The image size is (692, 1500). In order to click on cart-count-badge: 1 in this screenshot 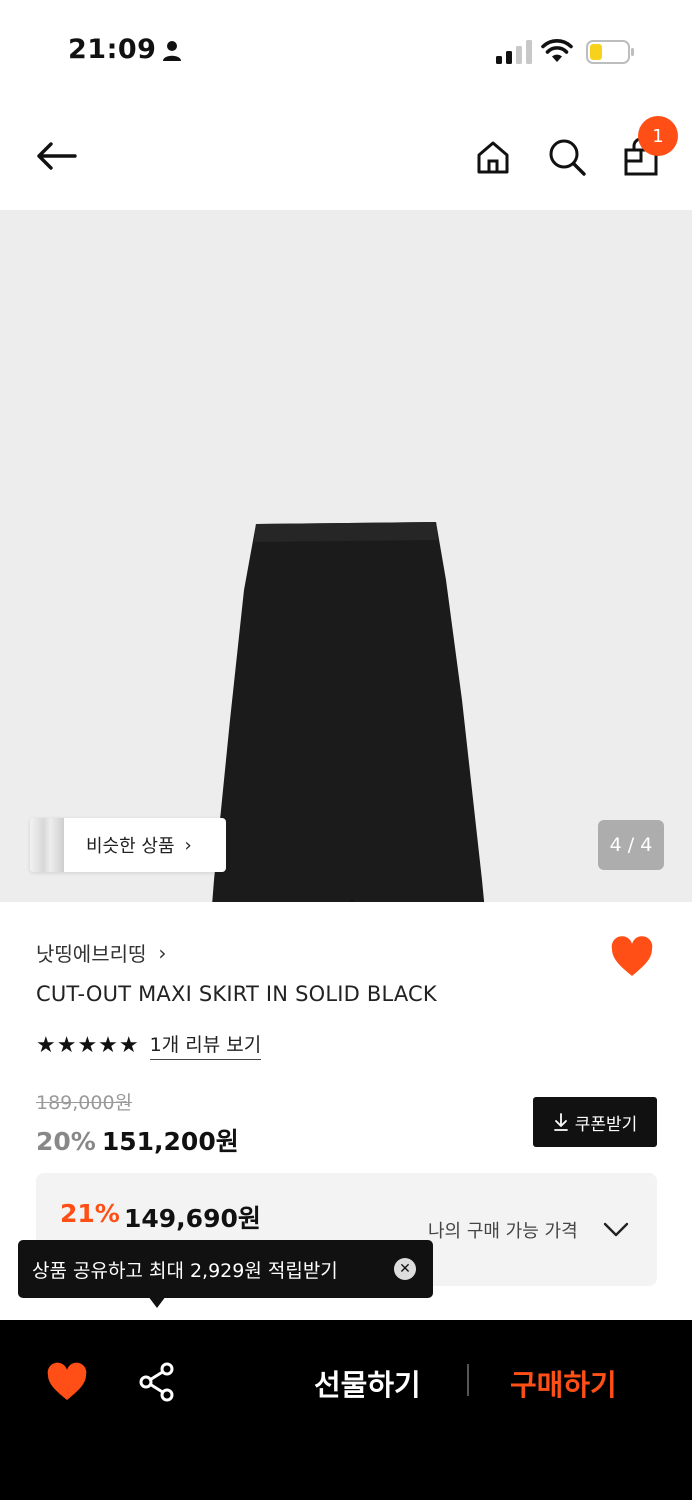, I will do `click(658, 136)`.